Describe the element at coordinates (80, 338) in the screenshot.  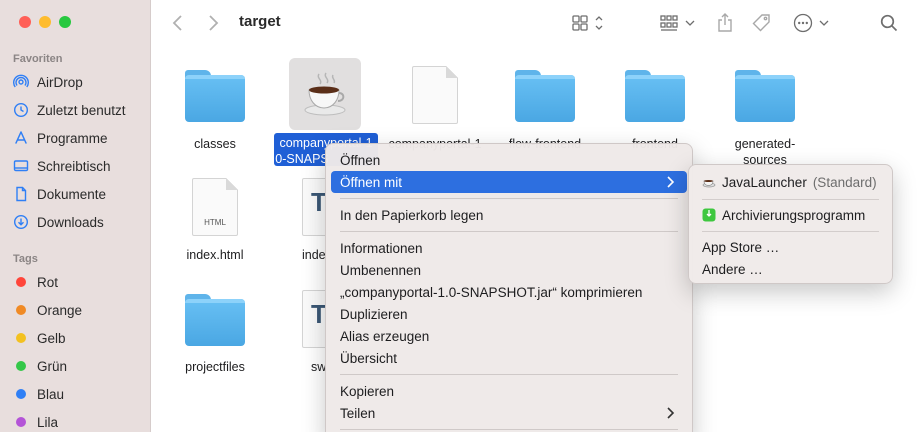
I see `sidebar-tag-yellow: Gelb` at that location.